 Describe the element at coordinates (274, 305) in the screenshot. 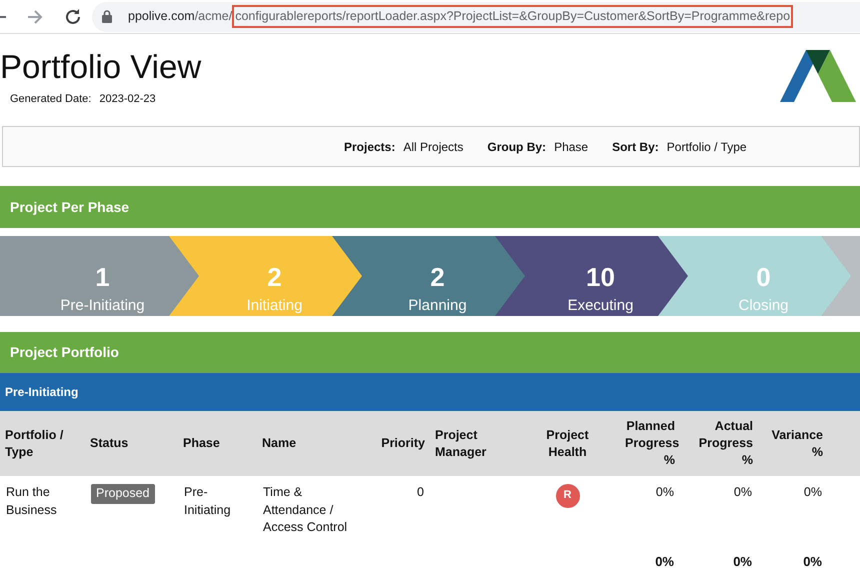

I see `phase-label: Initiating` at that location.